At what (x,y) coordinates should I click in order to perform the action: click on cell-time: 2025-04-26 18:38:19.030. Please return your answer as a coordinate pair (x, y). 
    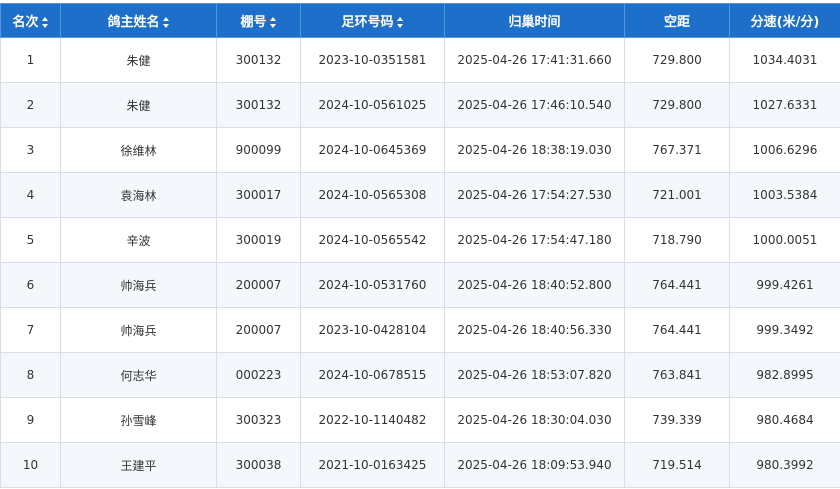
    Looking at the image, I should click on (534, 150).